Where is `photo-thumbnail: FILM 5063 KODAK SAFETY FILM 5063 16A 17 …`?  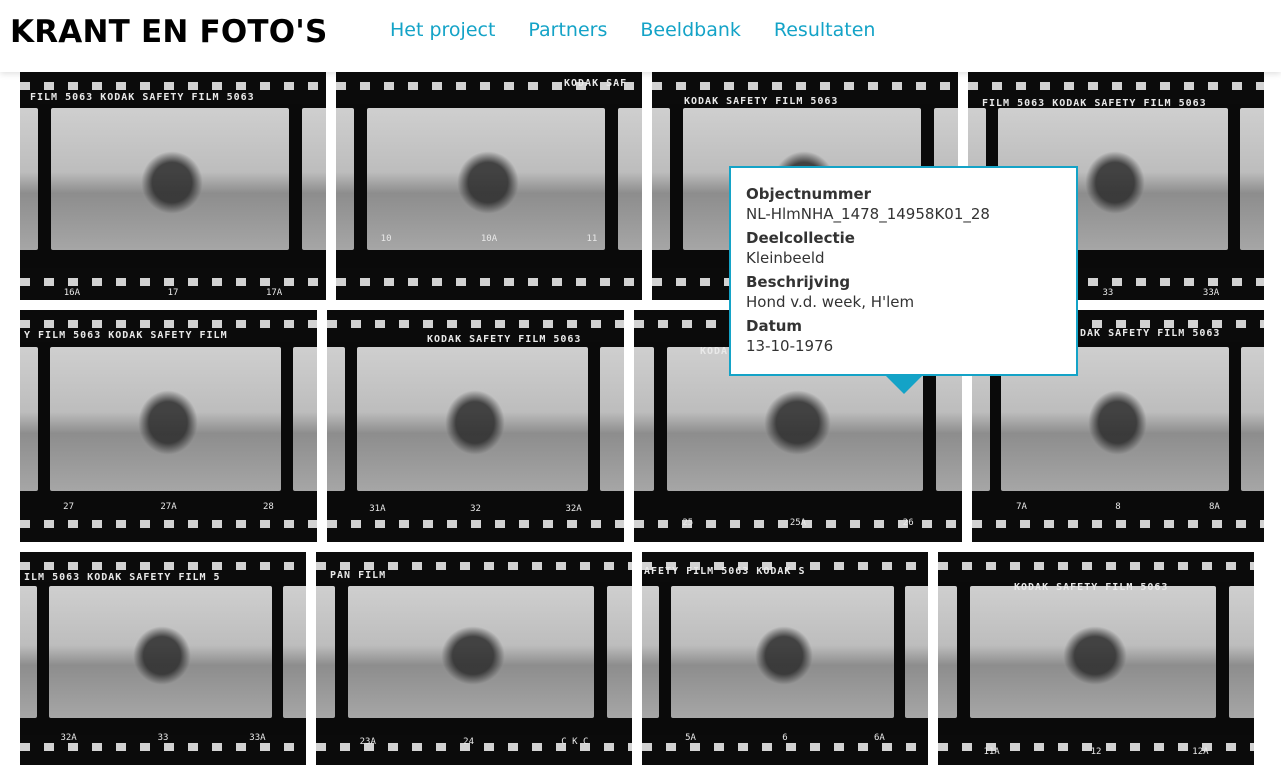 photo-thumbnail: FILM 5063 KODAK SAFETY FILM 5063 16A 17 … is located at coordinates (173, 186).